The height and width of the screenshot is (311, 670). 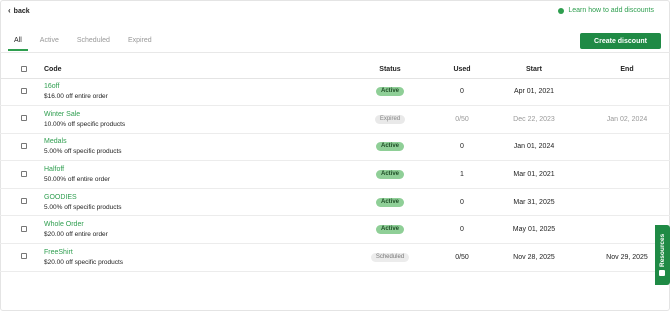 I want to click on filter-tabs: All Active Scheduled Expired, so click(x=86, y=42).